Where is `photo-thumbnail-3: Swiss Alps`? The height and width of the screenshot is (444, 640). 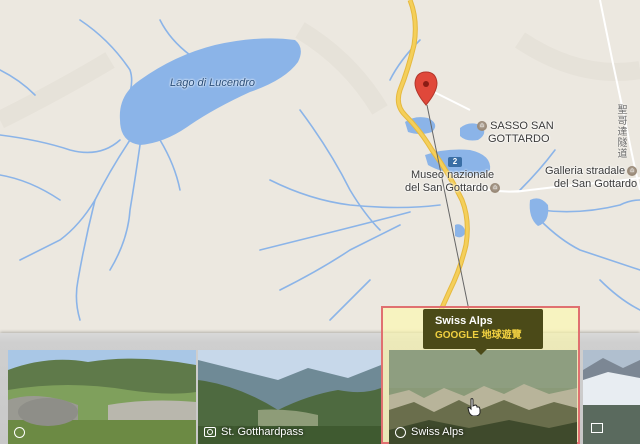 photo-thumbnail-3: Swiss Alps is located at coordinates (483, 397).